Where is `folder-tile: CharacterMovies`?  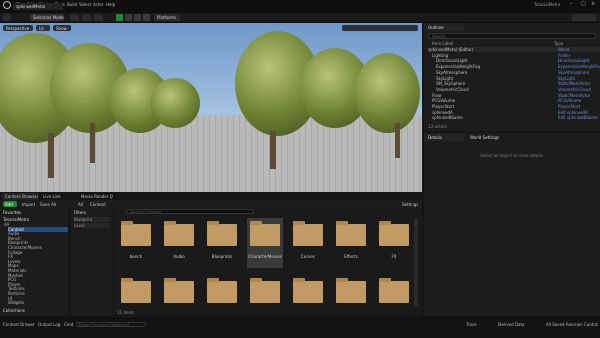
folder-tile: CharacterMovies is located at coordinates (265, 243).